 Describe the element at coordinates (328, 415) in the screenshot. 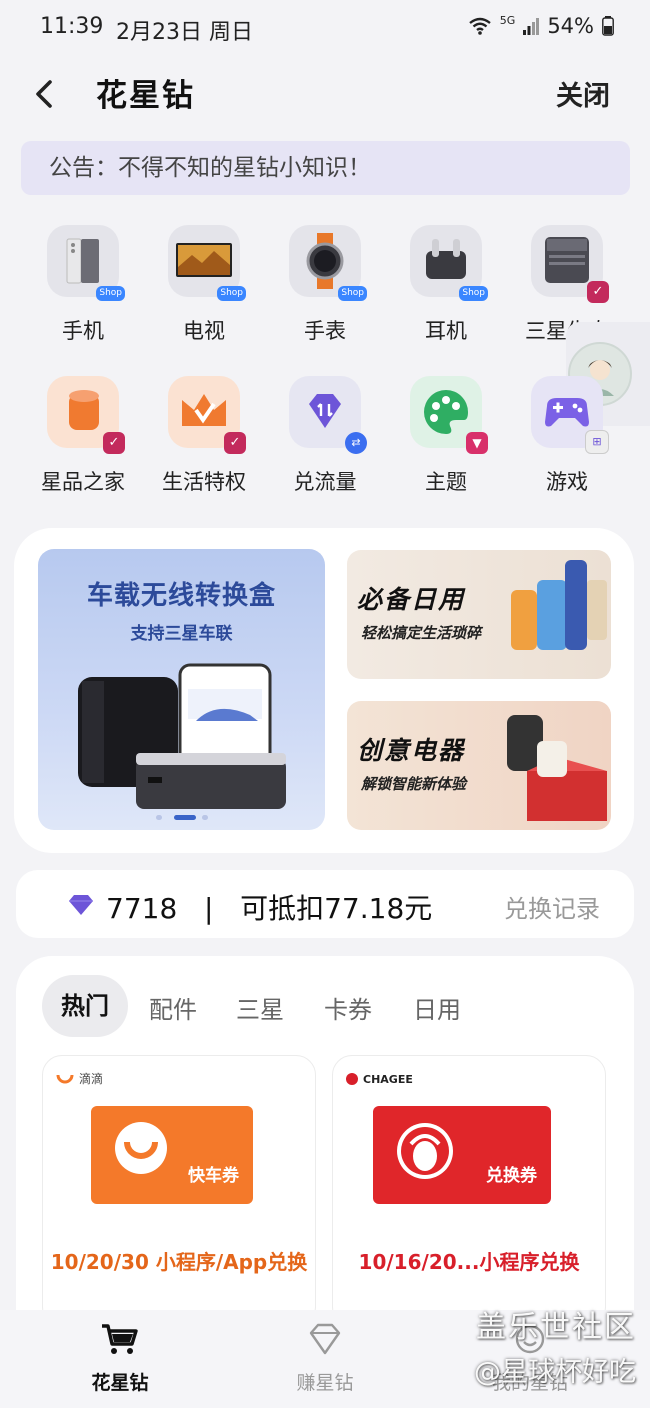

I see `data-gem-icon: ⇄` at that location.